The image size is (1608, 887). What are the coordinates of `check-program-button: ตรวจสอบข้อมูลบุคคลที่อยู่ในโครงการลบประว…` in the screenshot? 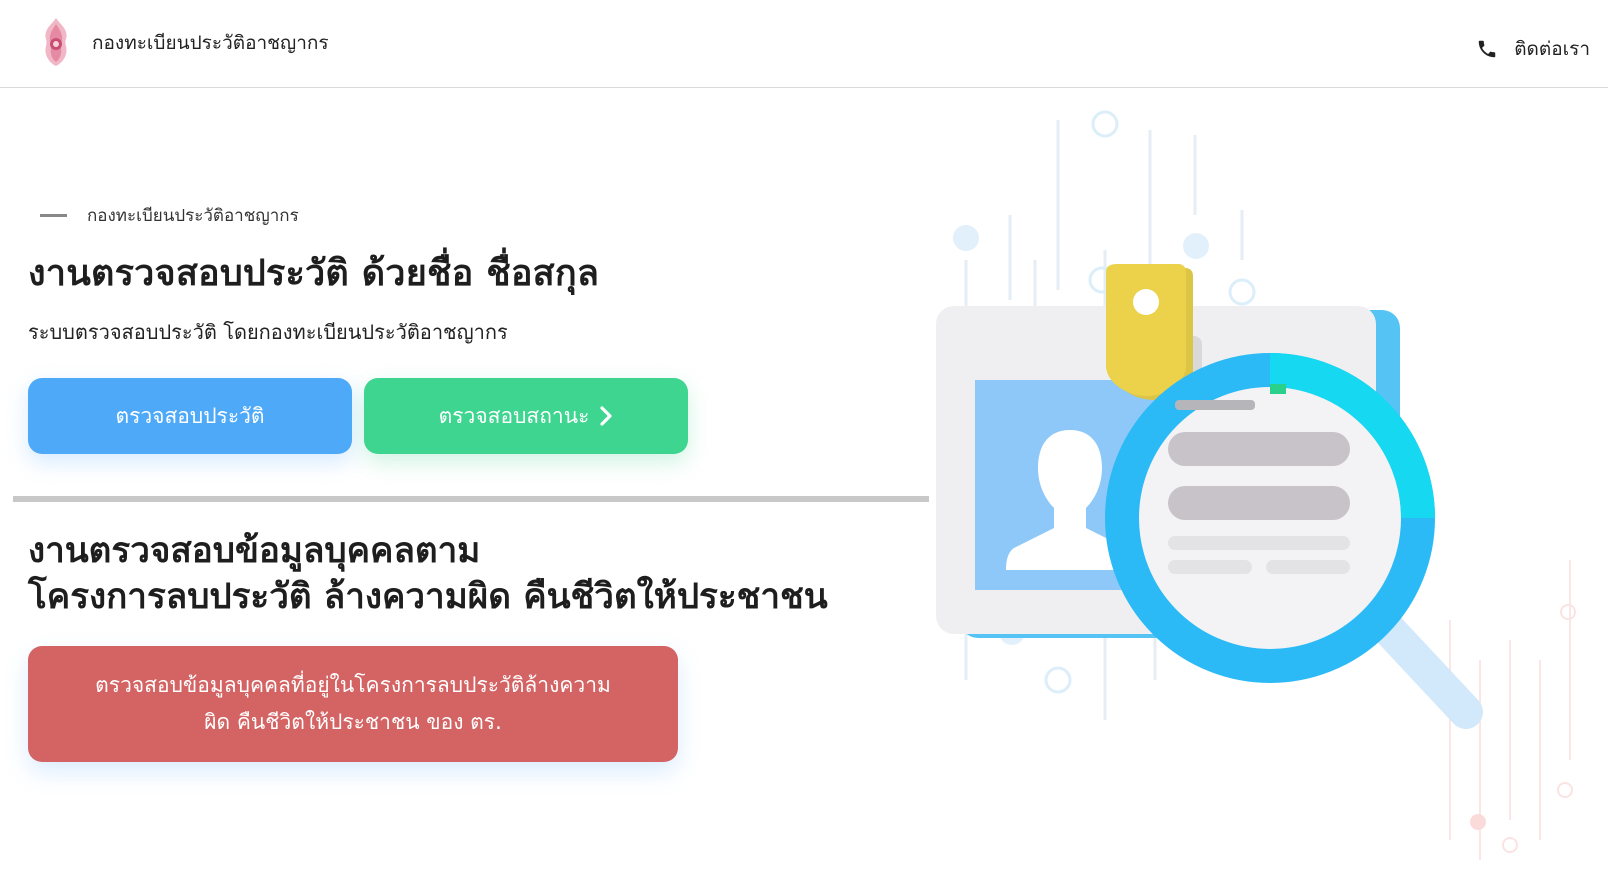 It's located at (353, 704).